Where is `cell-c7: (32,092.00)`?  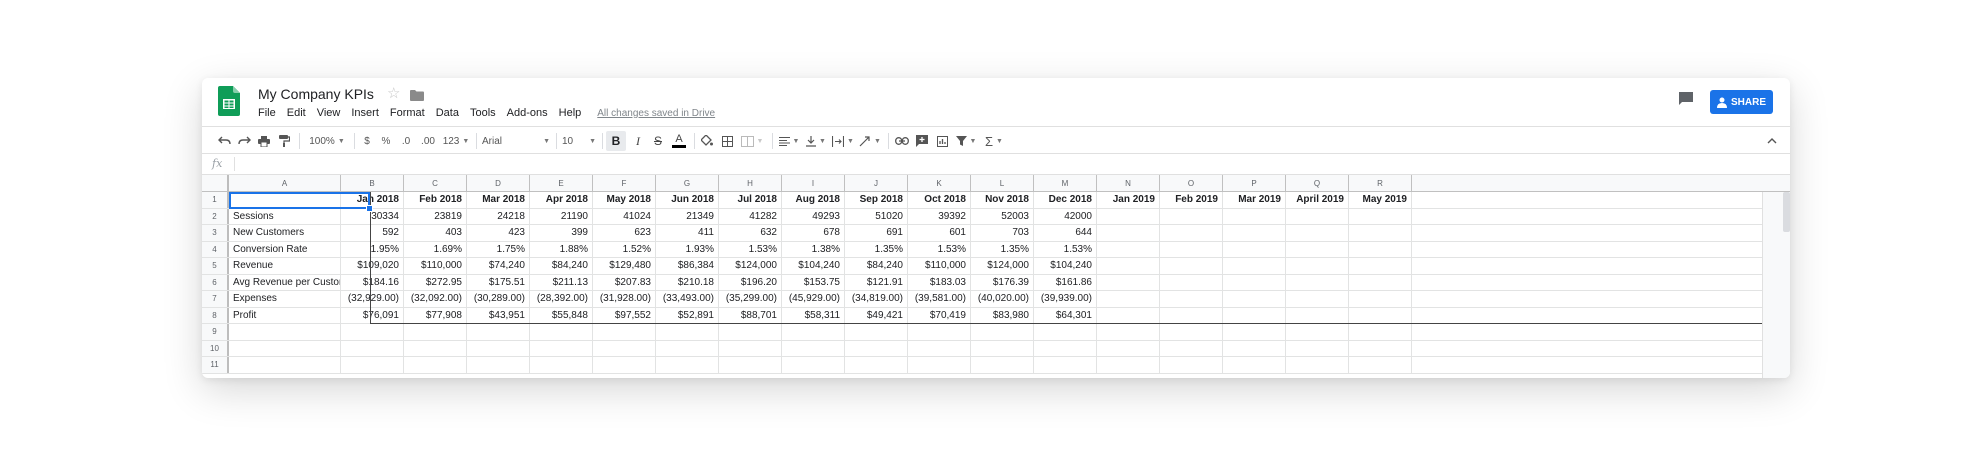
cell-c7: (32,092.00) is located at coordinates (435, 299).